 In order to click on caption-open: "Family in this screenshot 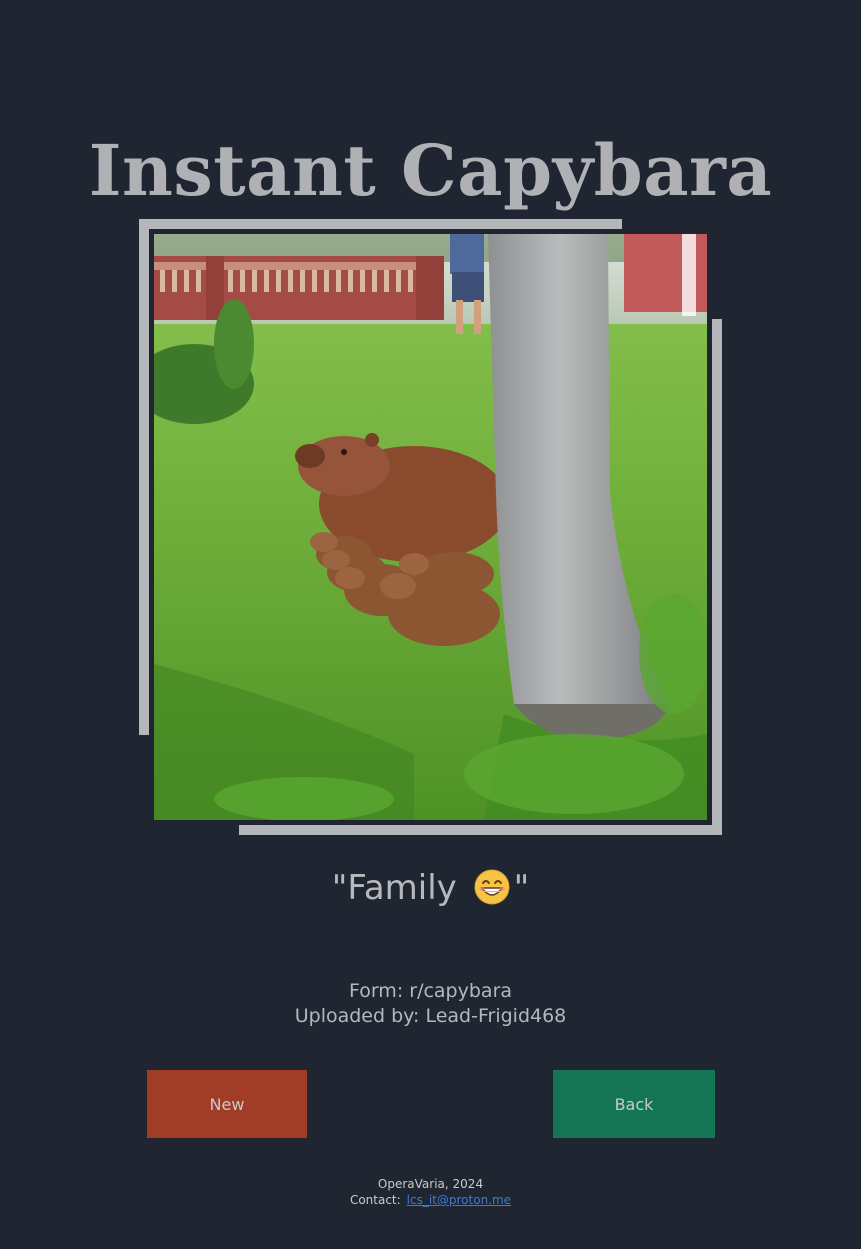, I will do `click(399, 888)`.